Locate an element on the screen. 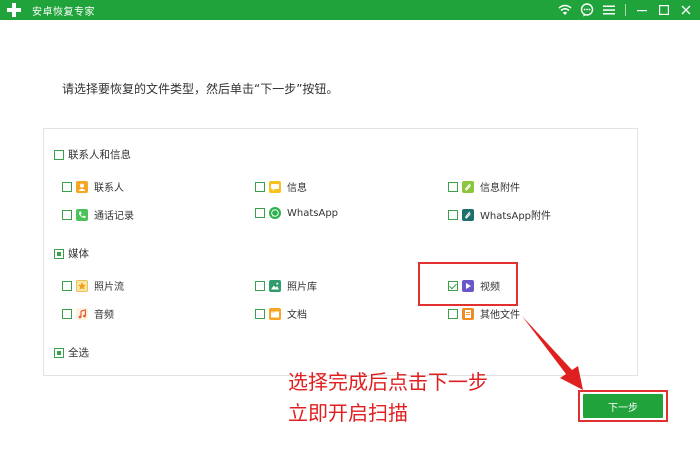  close-icon is located at coordinates (686, 10).